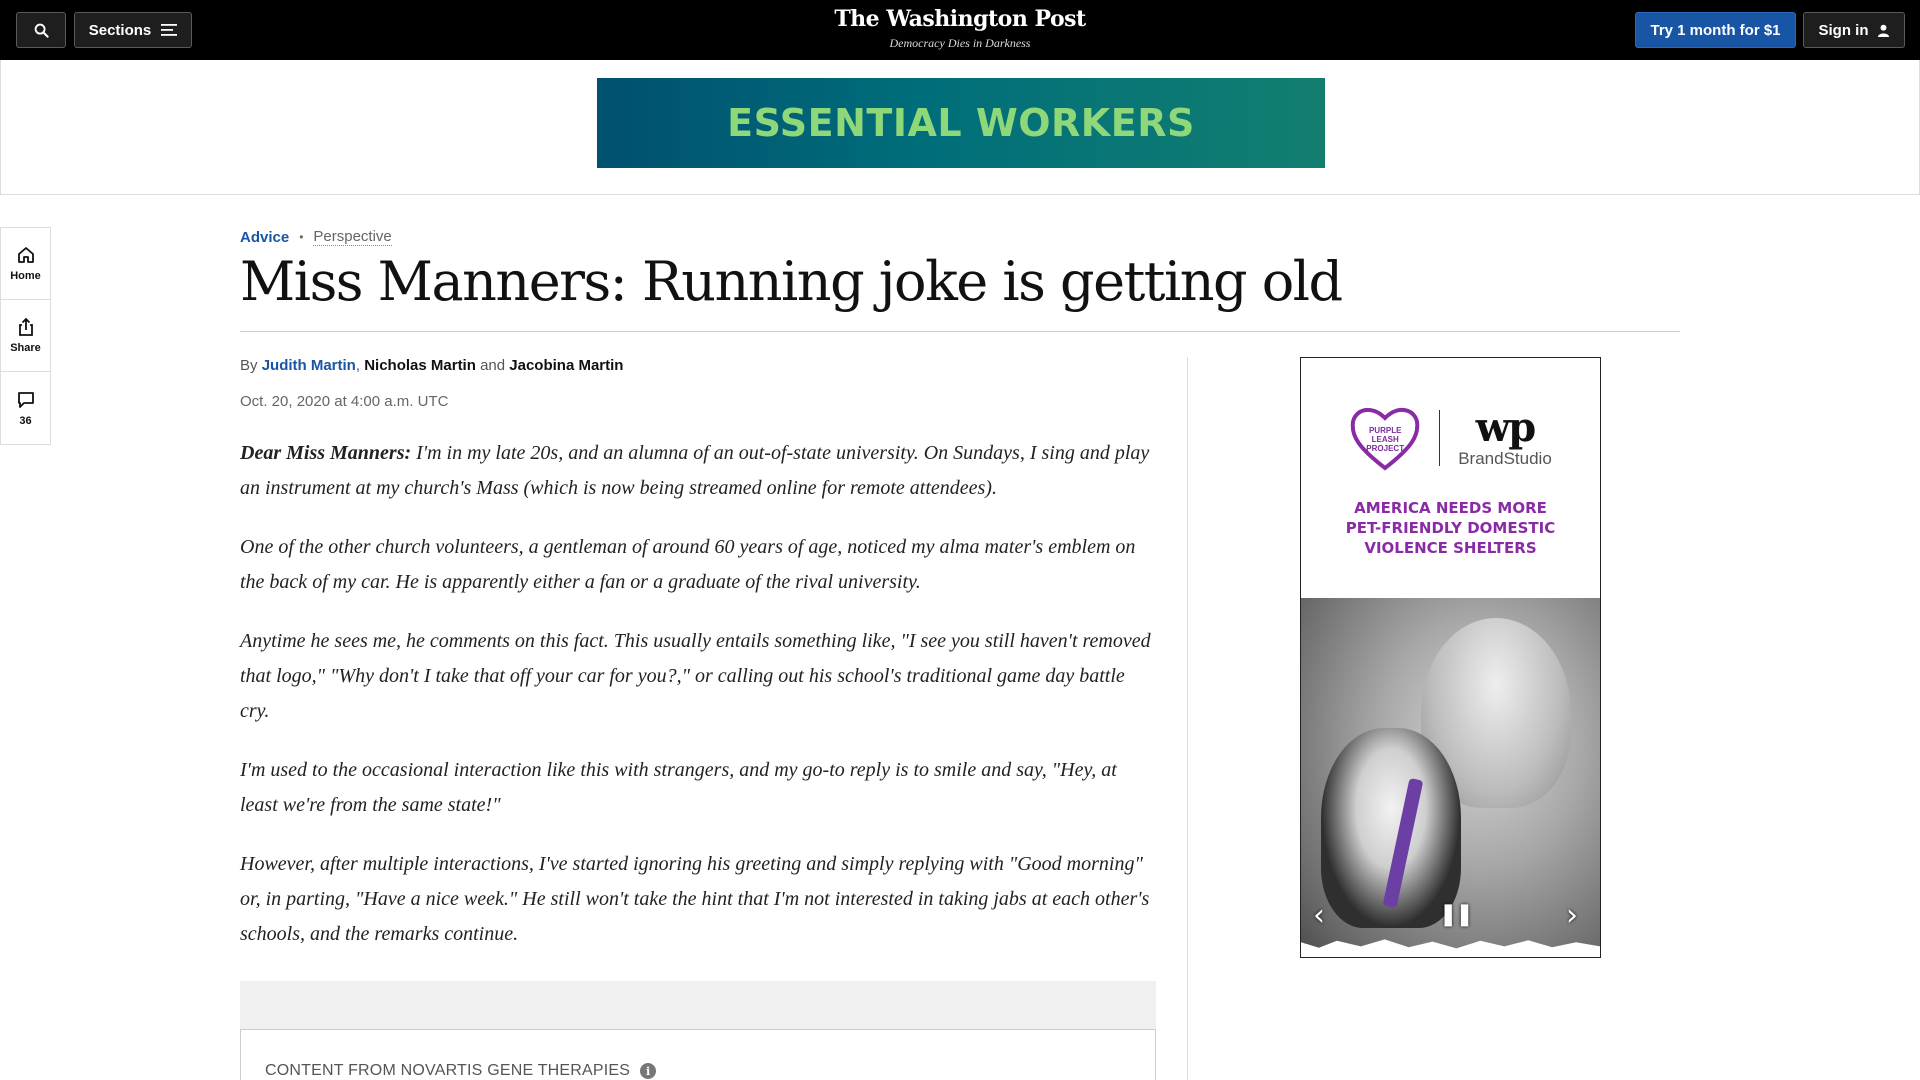  What do you see at coordinates (698, 1005) in the screenshot?
I see `promo-spacer` at bounding box center [698, 1005].